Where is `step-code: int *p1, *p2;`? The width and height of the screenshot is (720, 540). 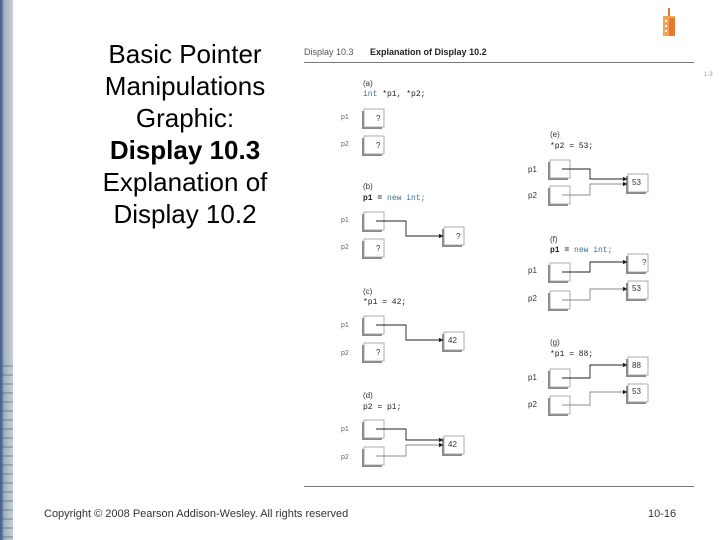 step-code: int *p1, *p2; is located at coordinates (394, 94).